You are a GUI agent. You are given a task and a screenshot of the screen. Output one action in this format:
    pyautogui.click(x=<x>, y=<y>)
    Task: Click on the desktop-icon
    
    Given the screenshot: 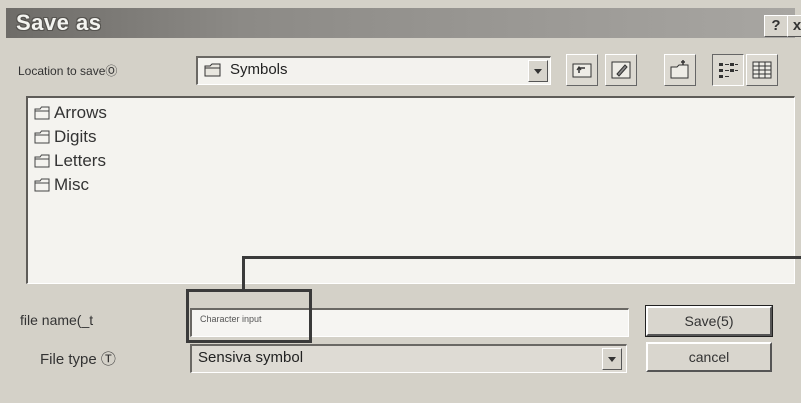 What is the action you would take?
    pyautogui.click(x=621, y=70)
    